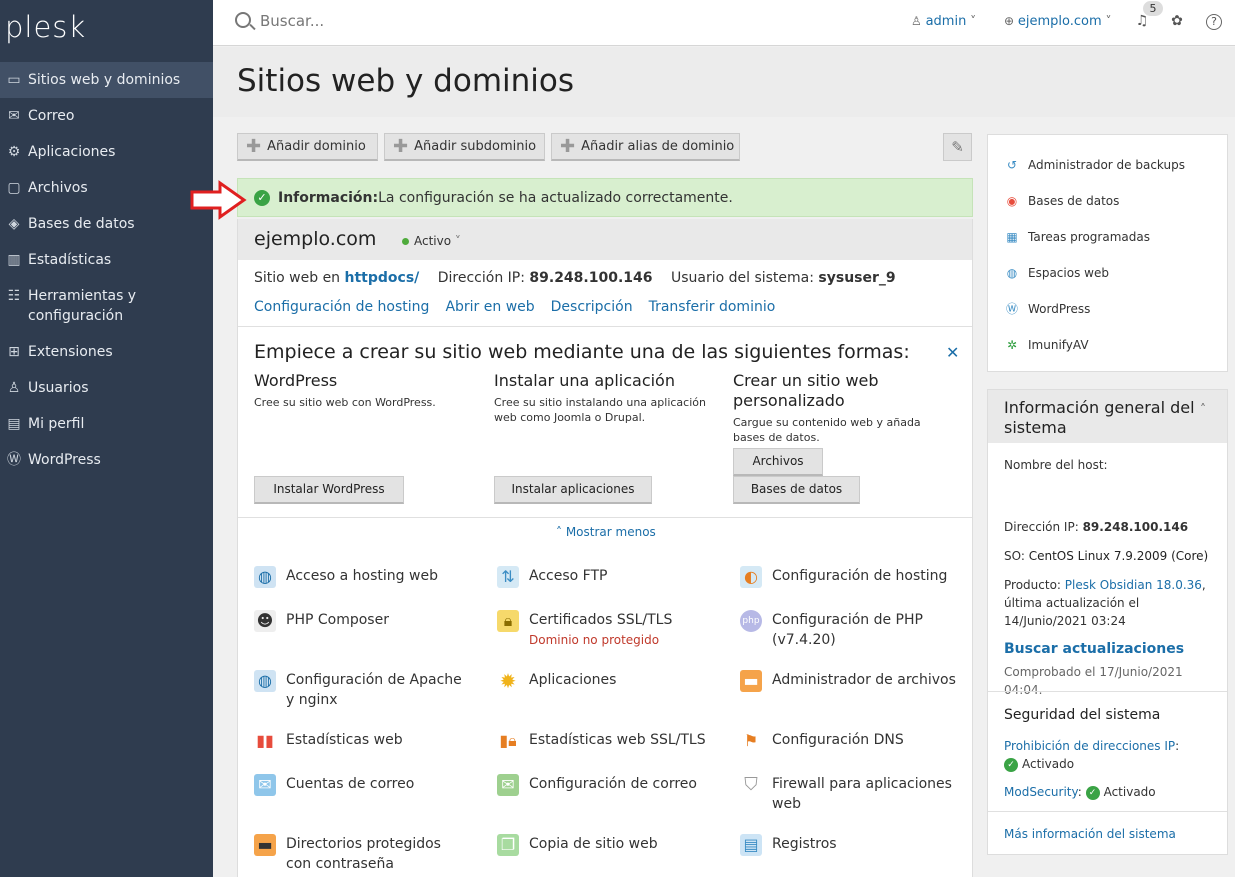  Describe the element at coordinates (862, 794) in the screenshot. I see `tool-label: Firewall para aplicaciones web` at that location.